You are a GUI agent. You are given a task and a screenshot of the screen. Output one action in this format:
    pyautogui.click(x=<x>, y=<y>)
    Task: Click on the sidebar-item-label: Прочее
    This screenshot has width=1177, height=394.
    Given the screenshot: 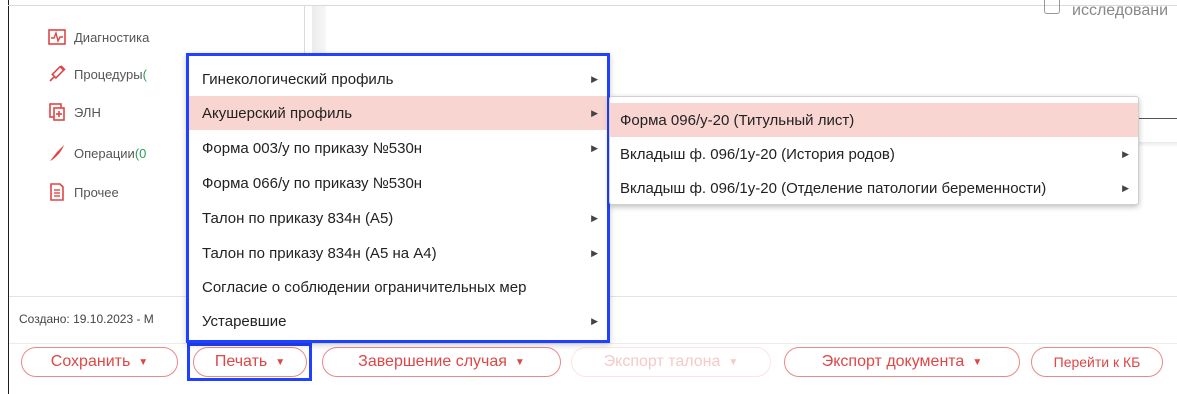 What is the action you would take?
    pyautogui.click(x=96, y=192)
    